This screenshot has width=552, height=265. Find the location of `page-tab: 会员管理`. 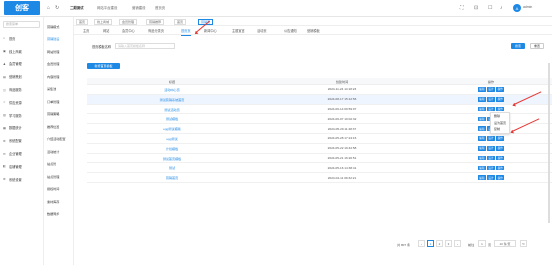

page-tab: 会员管理 is located at coordinates (128, 21).